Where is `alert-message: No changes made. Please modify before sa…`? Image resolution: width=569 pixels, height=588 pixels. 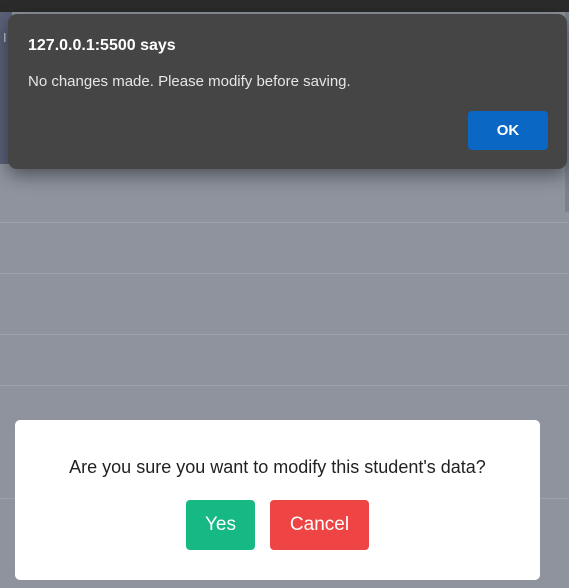
alert-message: No changes made. Please modify before sa… is located at coordinates (189, 81).